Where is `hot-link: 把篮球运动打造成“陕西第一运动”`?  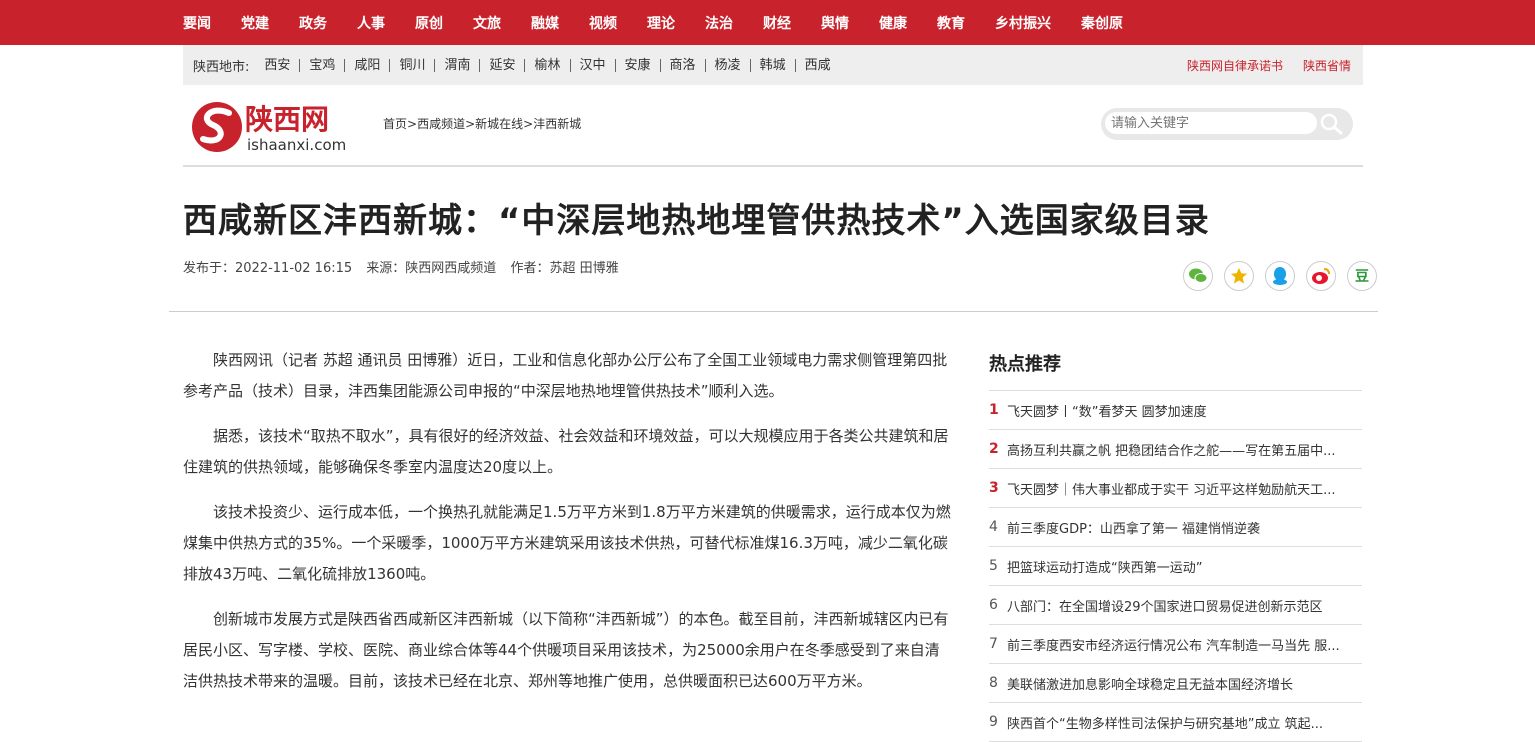
hot-link: 把篮球运动打造成“陕西第一运动” is located at coordinates (1183, 566).